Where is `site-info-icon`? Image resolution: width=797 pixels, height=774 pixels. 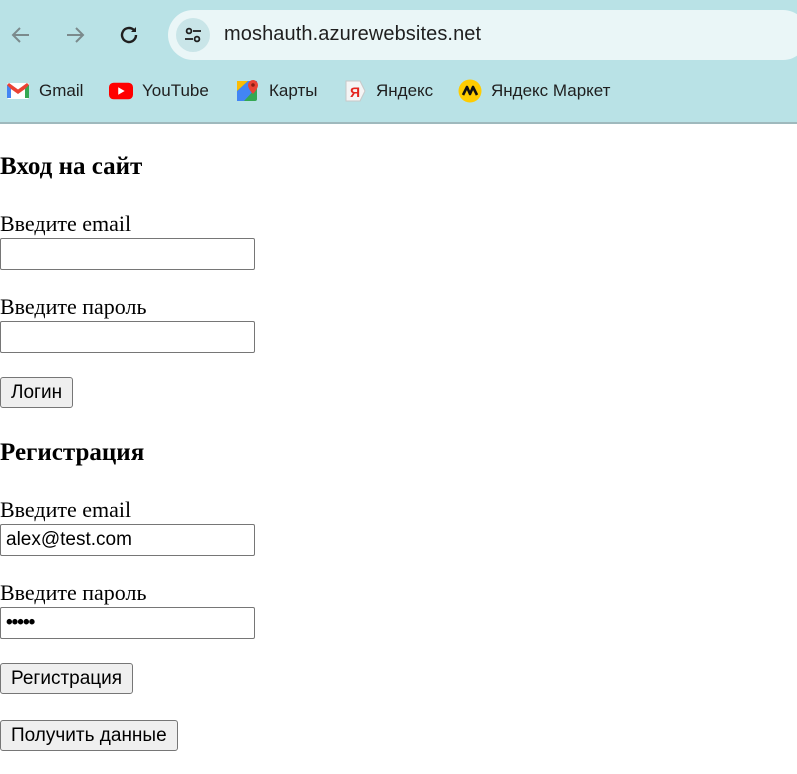 site-info-icon is located at coordinates (193, 35).